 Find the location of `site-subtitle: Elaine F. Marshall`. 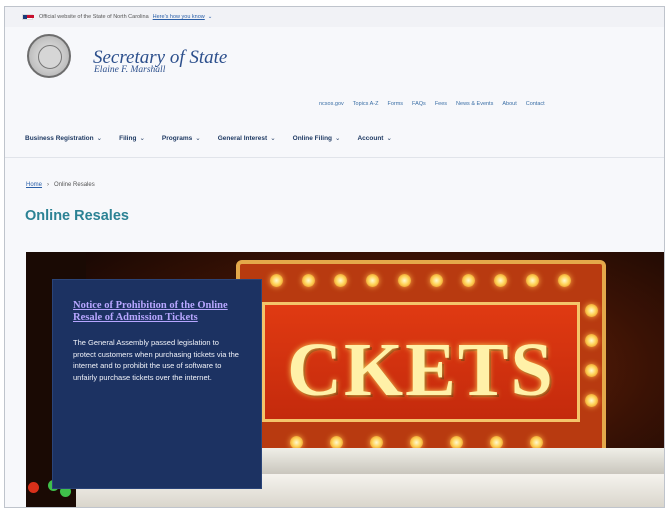

site-subtitle: Elaine F. Marshall is located at coordinates (130, 70).